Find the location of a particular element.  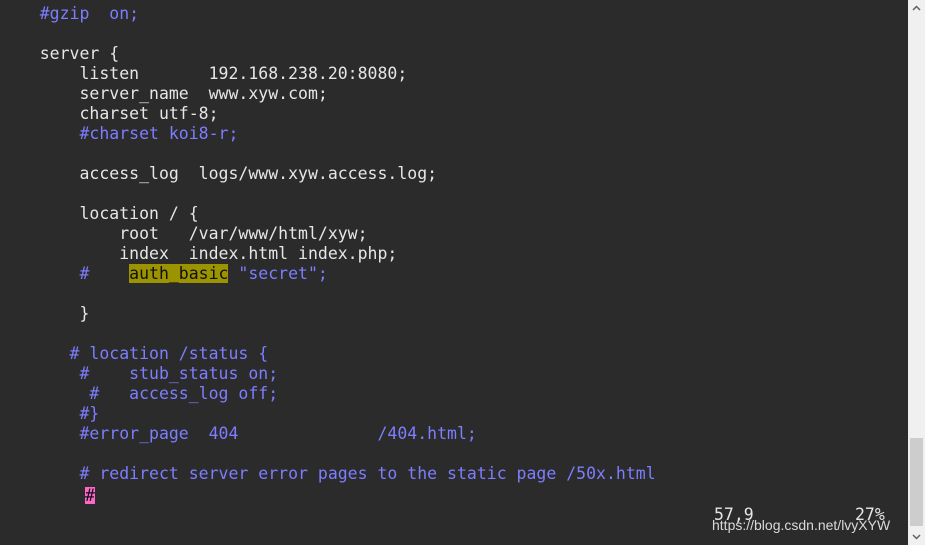

code-text: # is located at coordinates (65, 273).